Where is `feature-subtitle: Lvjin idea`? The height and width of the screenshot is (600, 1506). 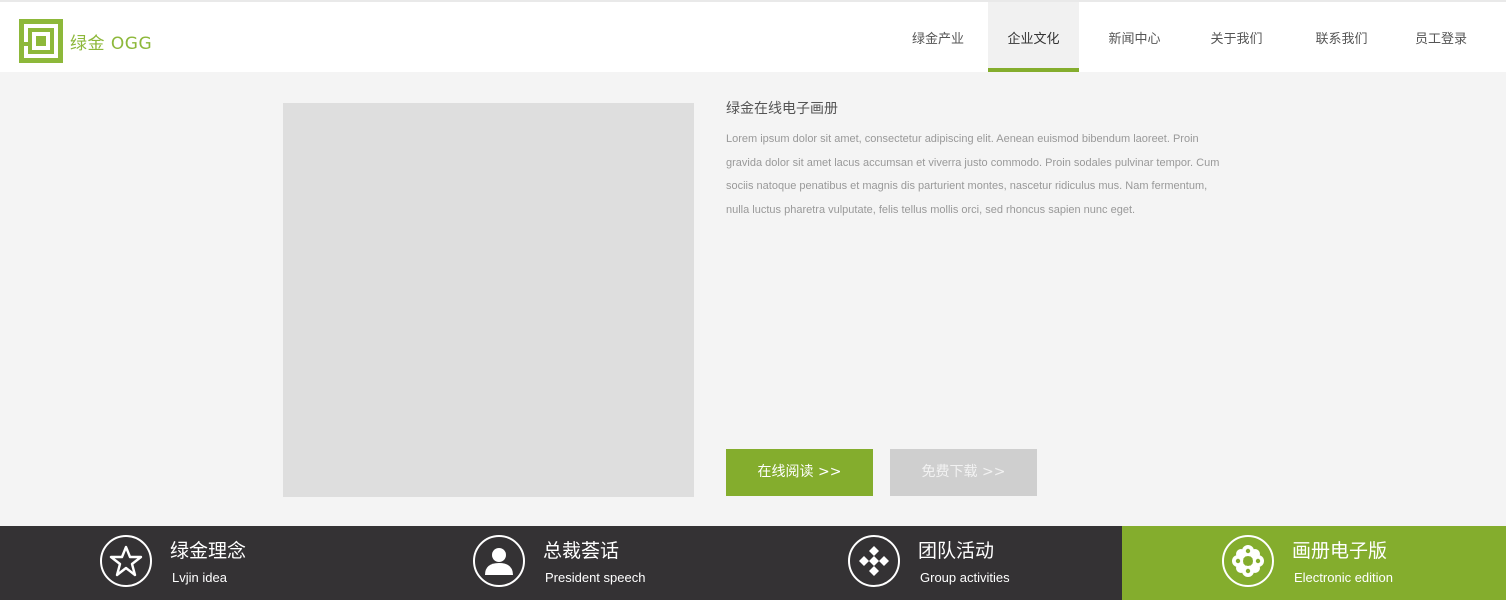 feature-subtitle: Lvjin idea is located at coordinates (199, 577).